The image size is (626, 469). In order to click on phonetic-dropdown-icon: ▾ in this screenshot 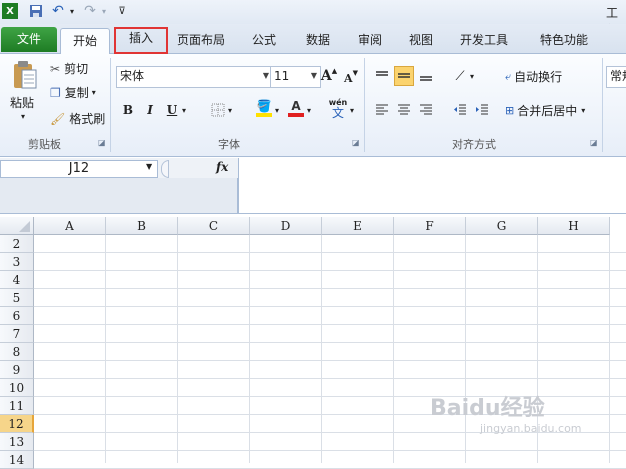, I will do `click(352, 110)`.